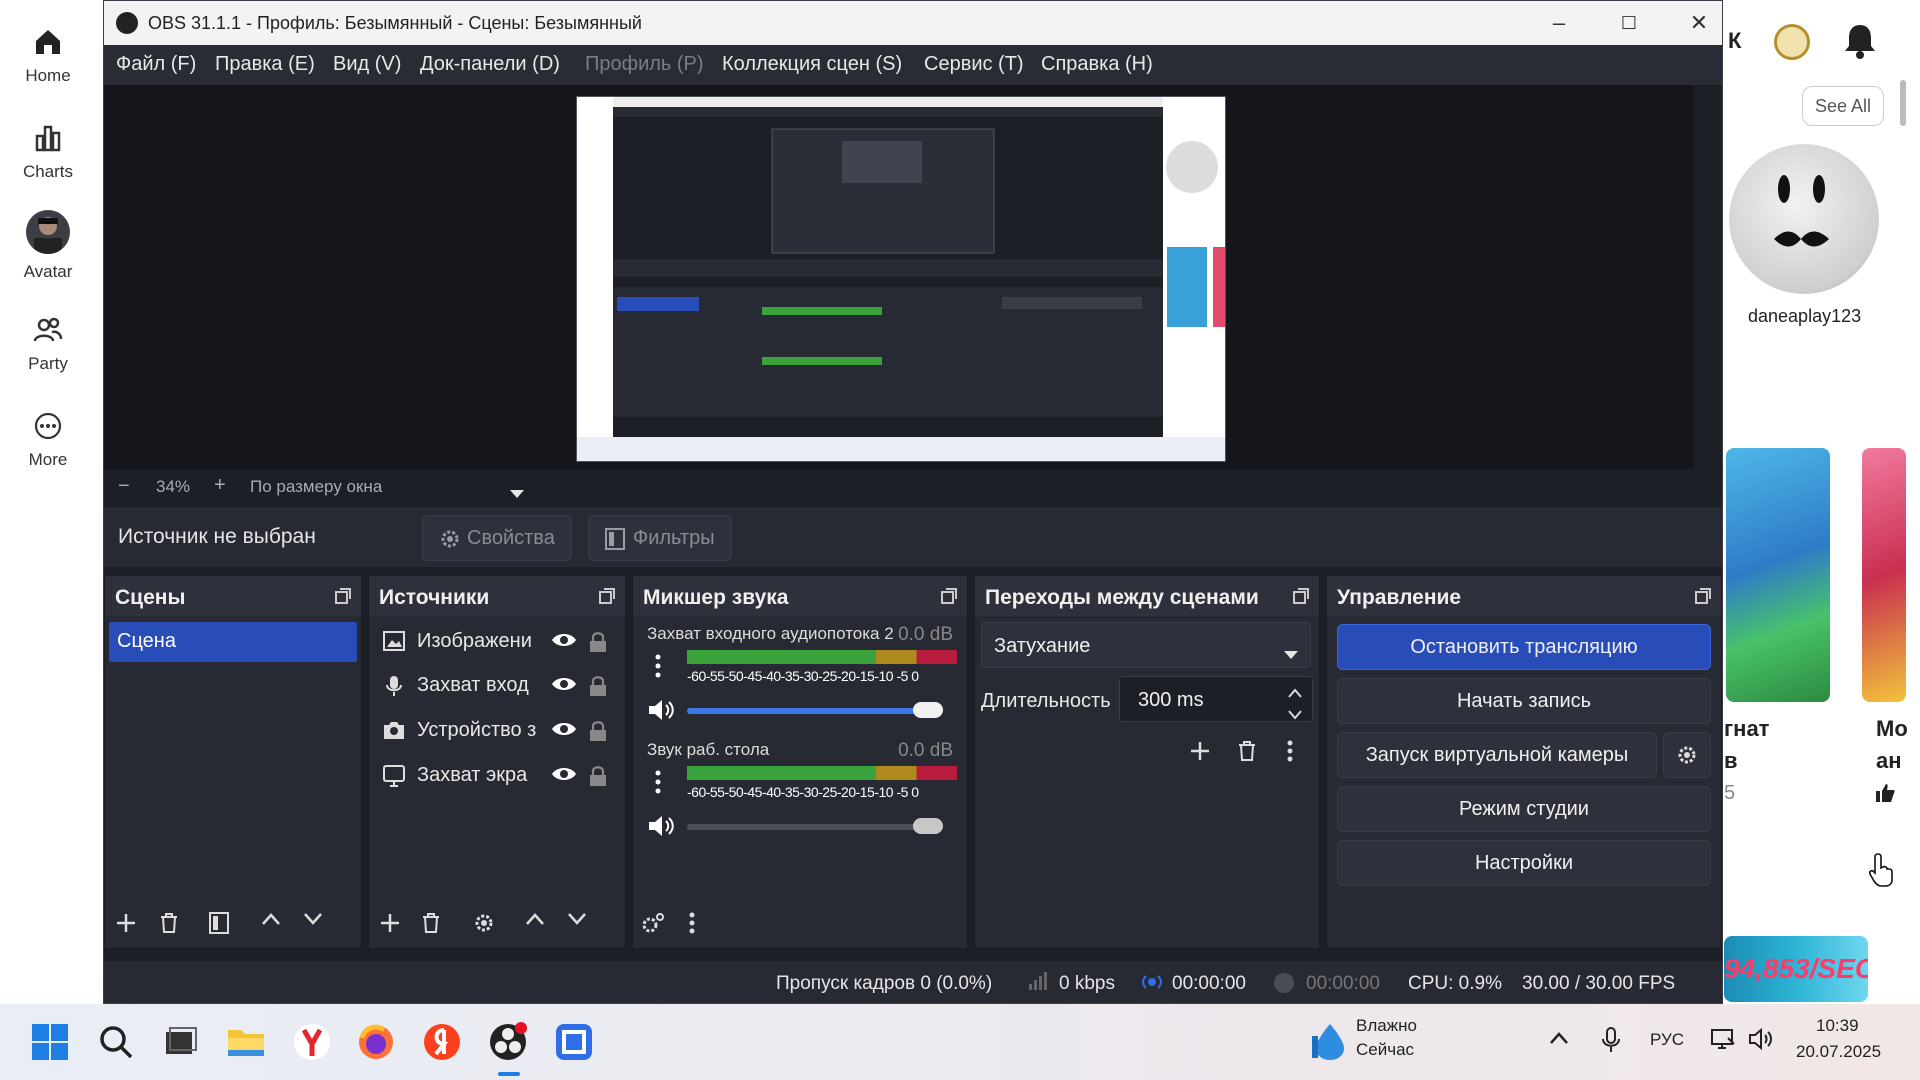  What do you see at coordinates (1843, 106) in the screenshot?
I see `see-all-button: See All` at bounding box center [1843, 106].